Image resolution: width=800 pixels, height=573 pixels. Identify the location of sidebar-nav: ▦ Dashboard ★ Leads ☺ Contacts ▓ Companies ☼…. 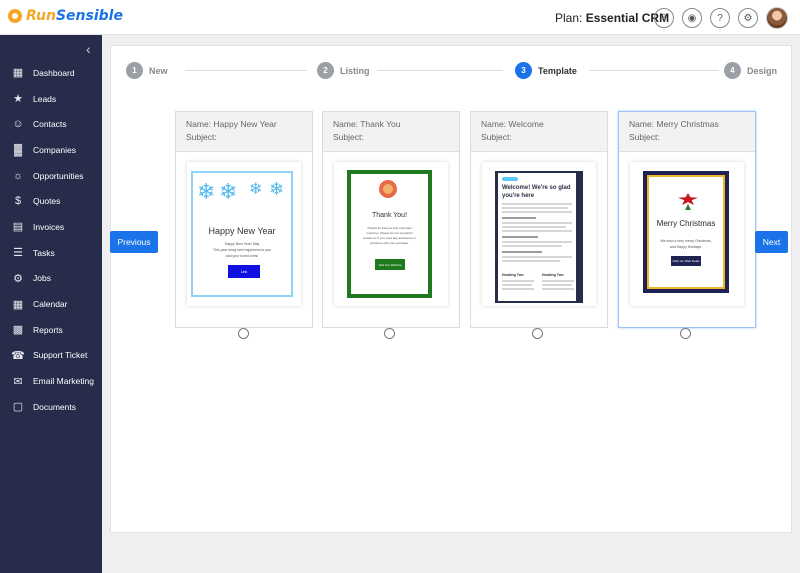
(51, 240).